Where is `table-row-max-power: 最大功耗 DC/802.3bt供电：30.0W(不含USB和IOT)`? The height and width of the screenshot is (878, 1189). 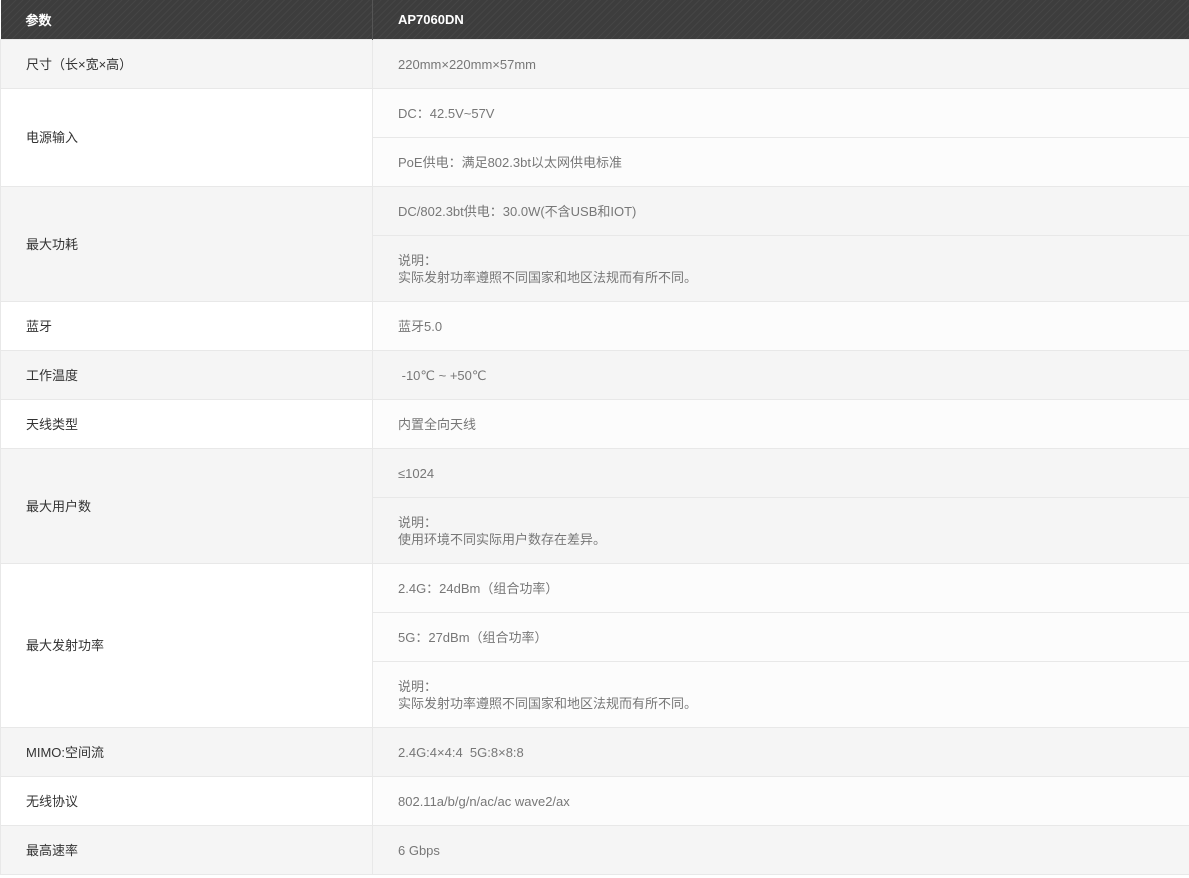 table-row-max-power: 最大功耗 DC/802.3bt供电：30.0W(不含USB和IOT) is located at coordinates (594, 244).